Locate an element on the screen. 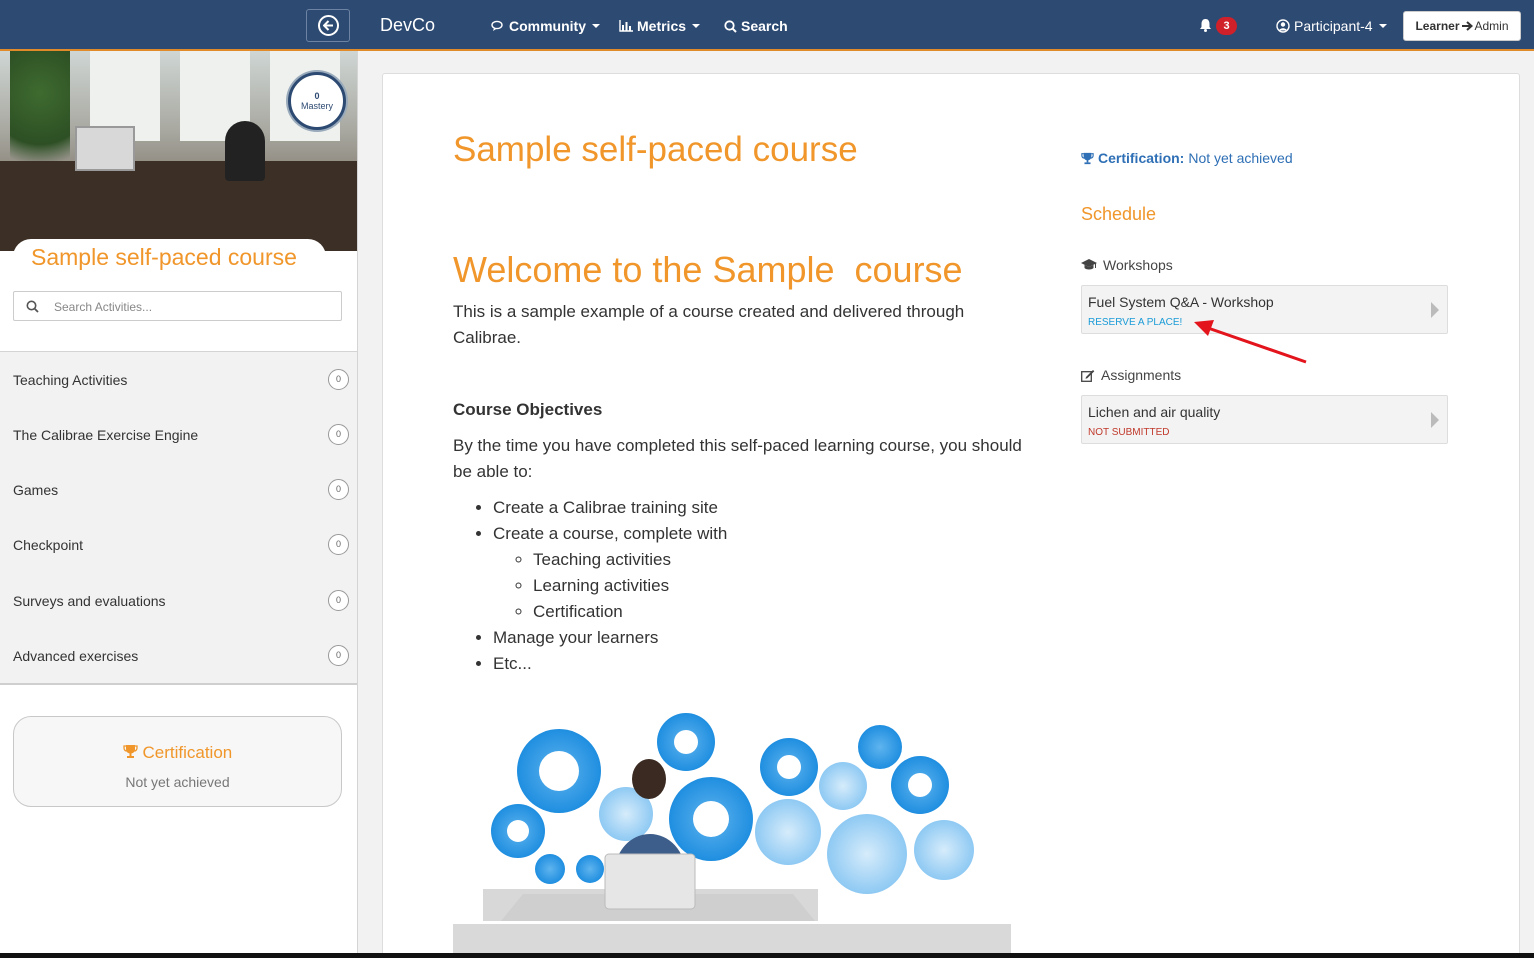 Image resolution: width=1534 pixels, height=958 pixels. bell-icon is located at coordinates (1205, 25).